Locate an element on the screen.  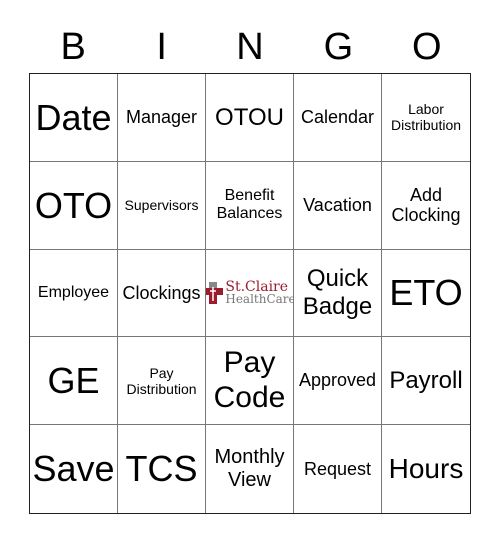
bingo-cell: Add Clocking is located at coordinates (426, 206).